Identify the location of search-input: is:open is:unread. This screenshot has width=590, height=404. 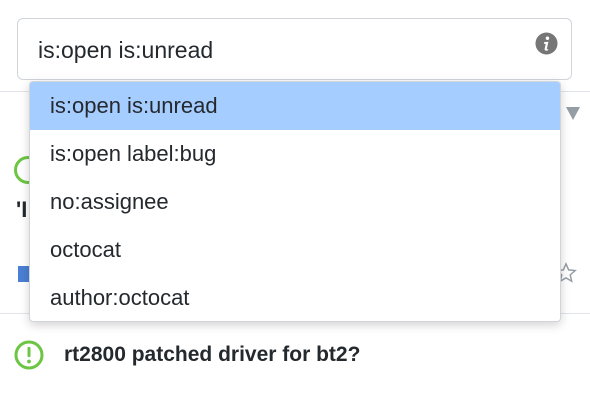
(294, 49).